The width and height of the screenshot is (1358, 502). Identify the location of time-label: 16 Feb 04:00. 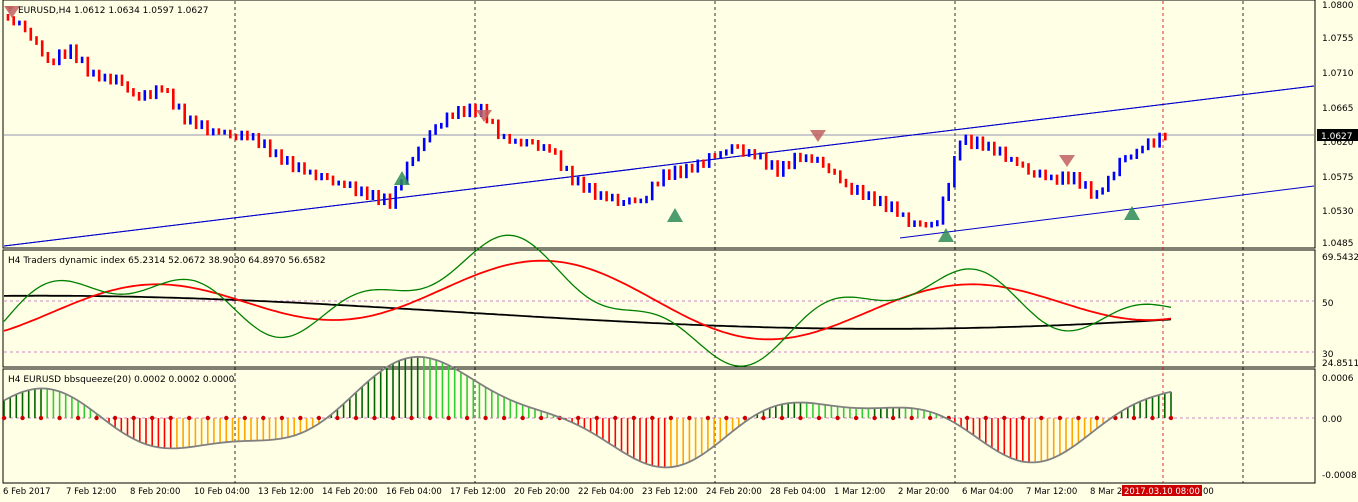
(414, 492).